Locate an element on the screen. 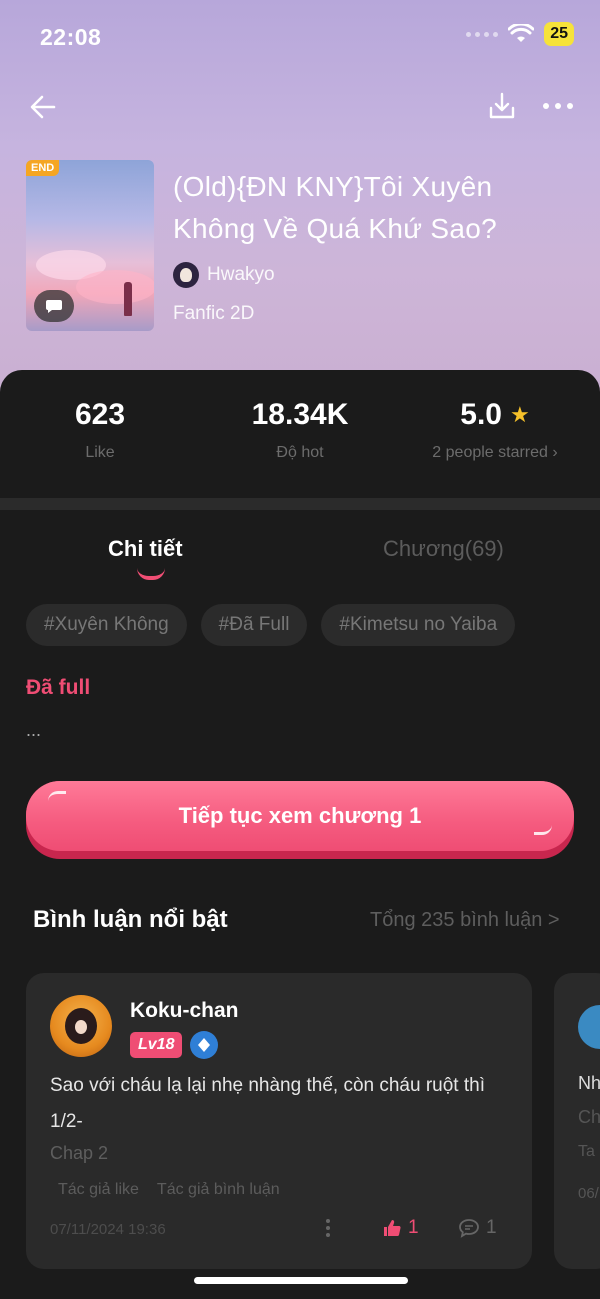  comments-title: Bình luận nổi bật is located at coordinates (130, 919).